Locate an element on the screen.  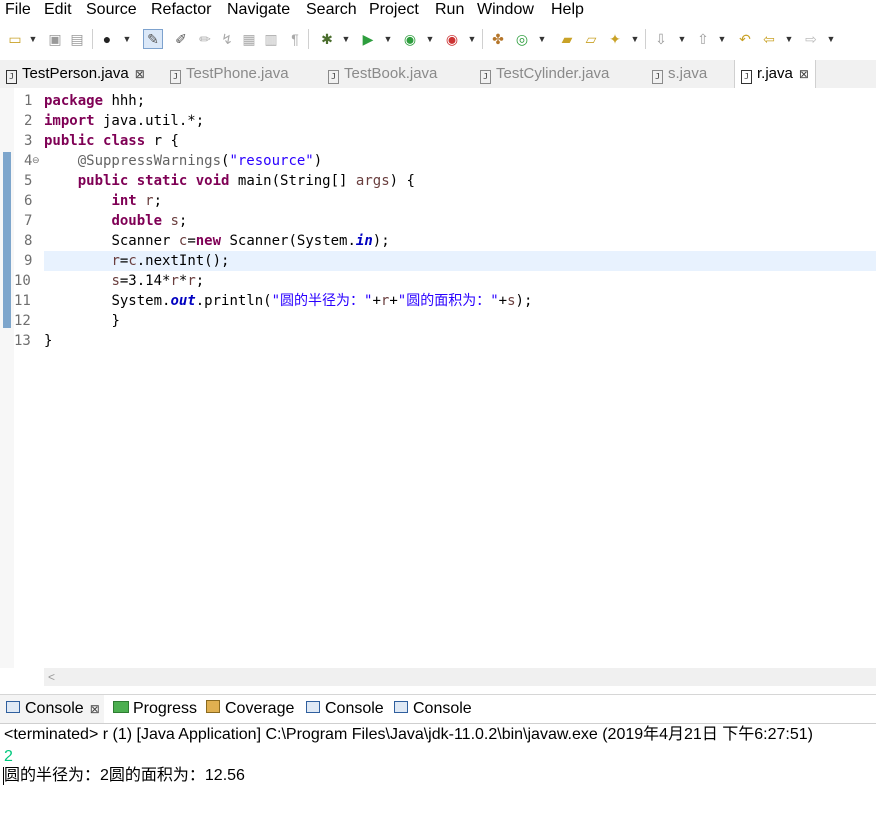
last-edit-location-icon: ↶ is located at coordinates (745, 39).